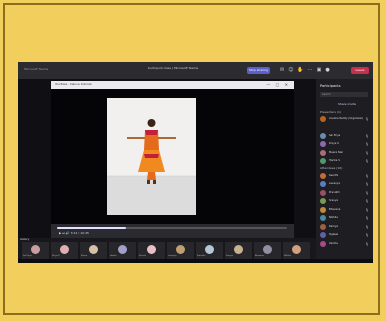 The width and height of the screenshot is (386, 321). Describe the element at coordinates (36, 69) in the screenshot. I see `app-name: Microsoft Teams` at that location.